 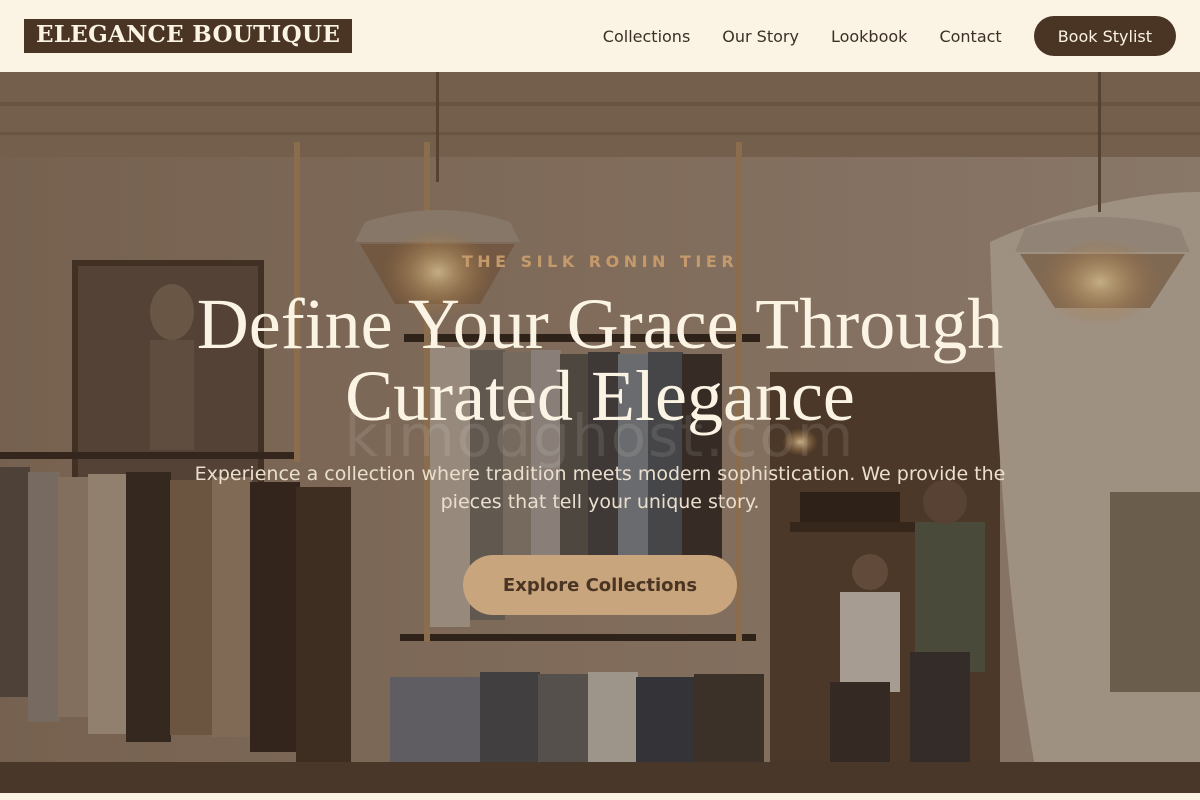 I want to click on bottom-strip, so click(x=600, y=796).